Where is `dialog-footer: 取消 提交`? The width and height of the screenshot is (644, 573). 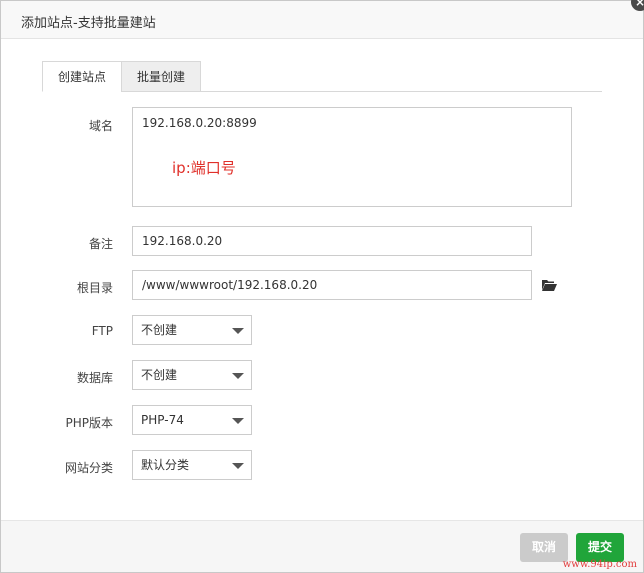
dialog-footer: 取消 提交 is located at coordinates (322, 546).